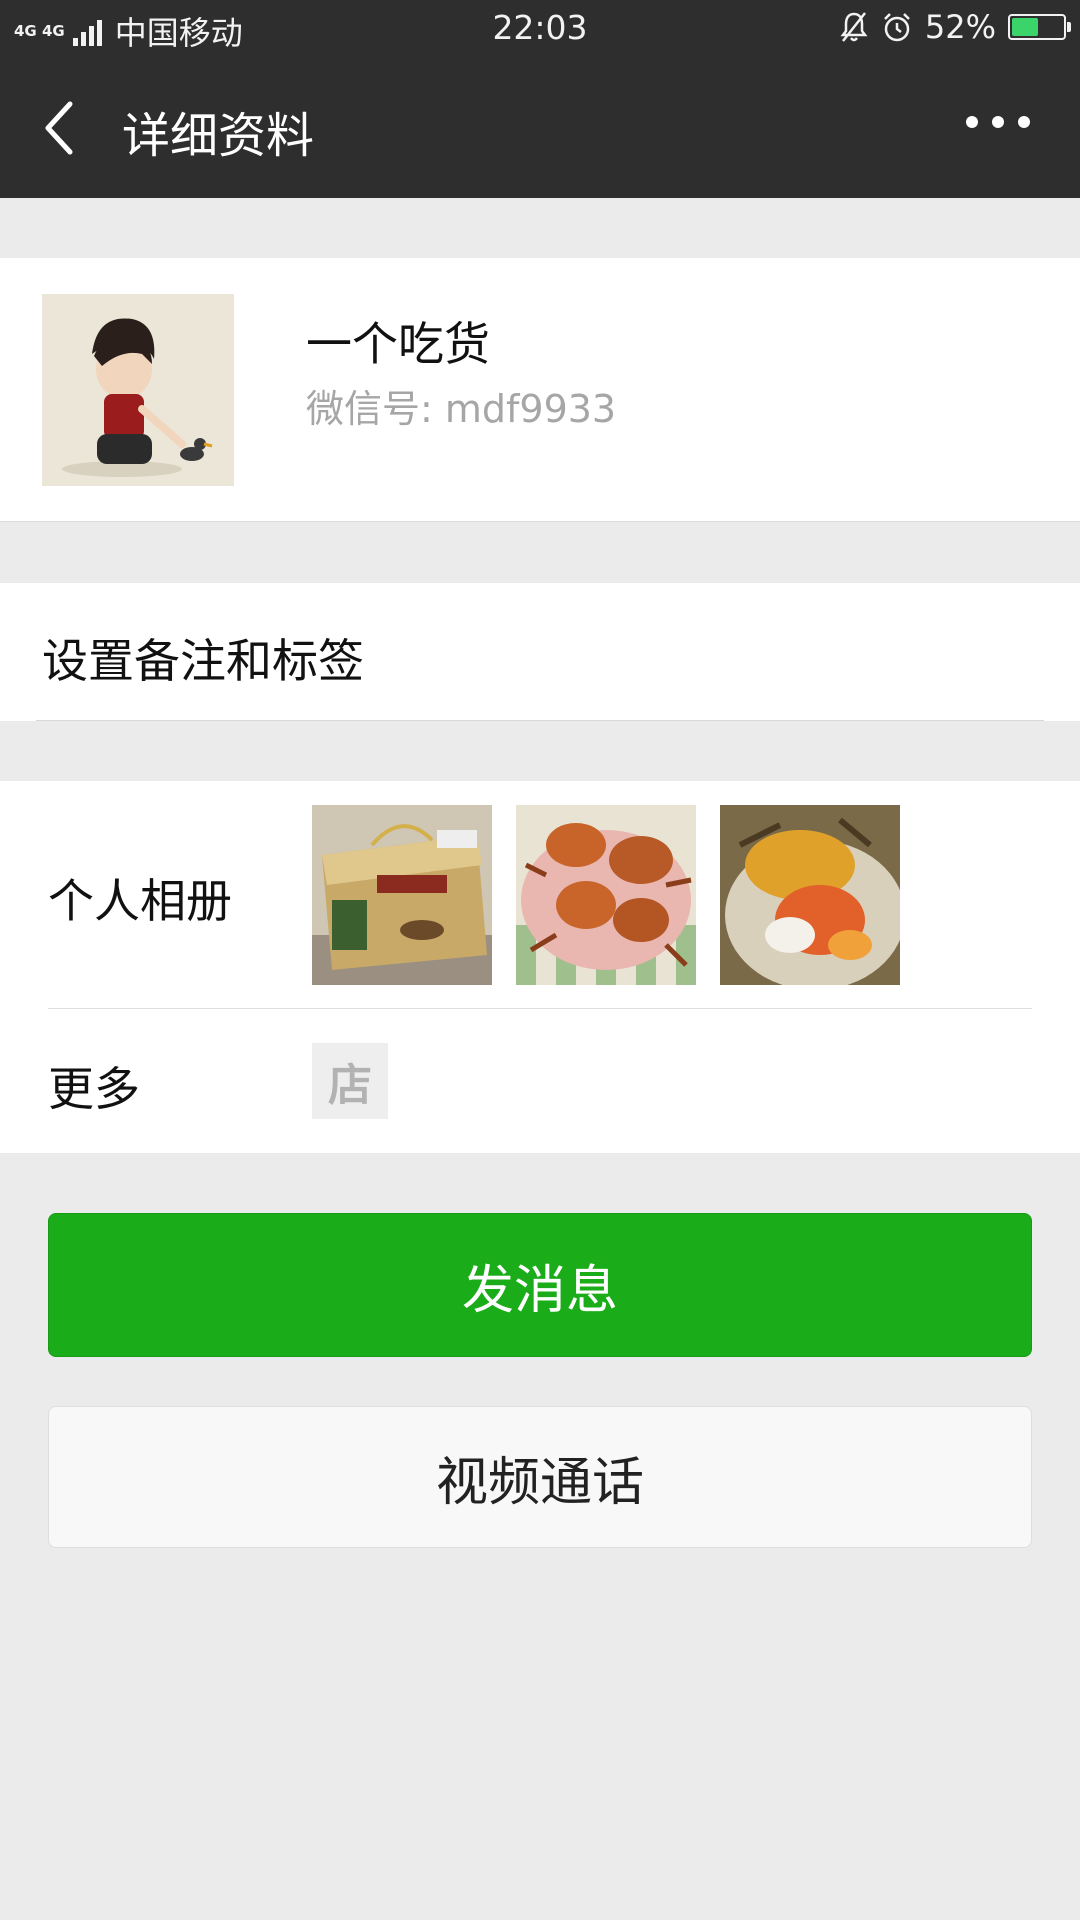  I want to click on profile-name: 一个吃货, so click(398, 344).